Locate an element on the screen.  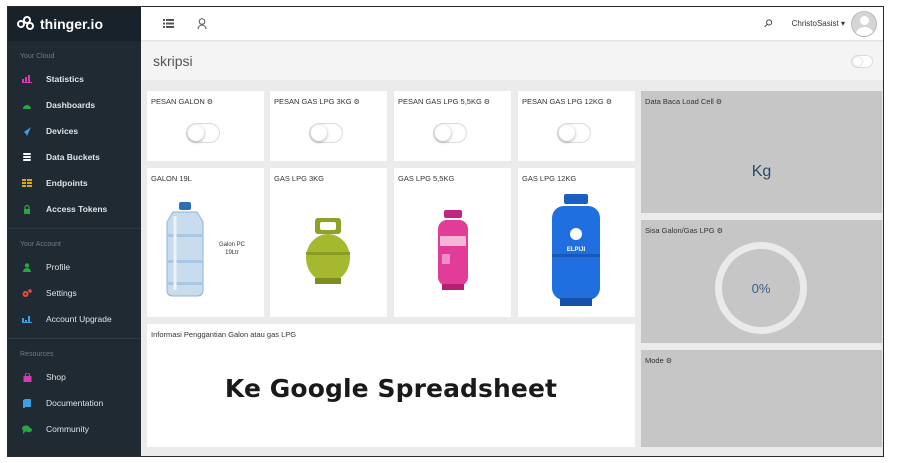
widget-mode: Mode ⚙ is located at coordinates (761, 398).